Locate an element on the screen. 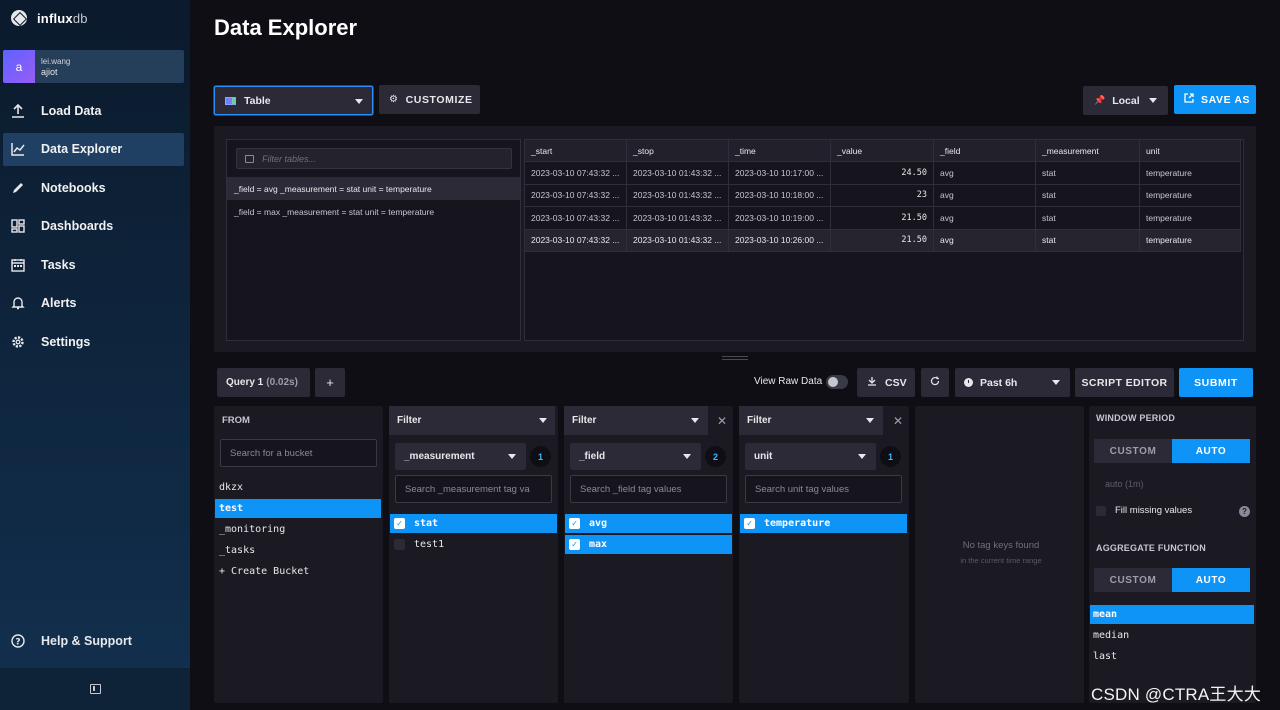 The image size is (1280, 710). aggregate-function-item: median is located at coordinates (1172, 635).